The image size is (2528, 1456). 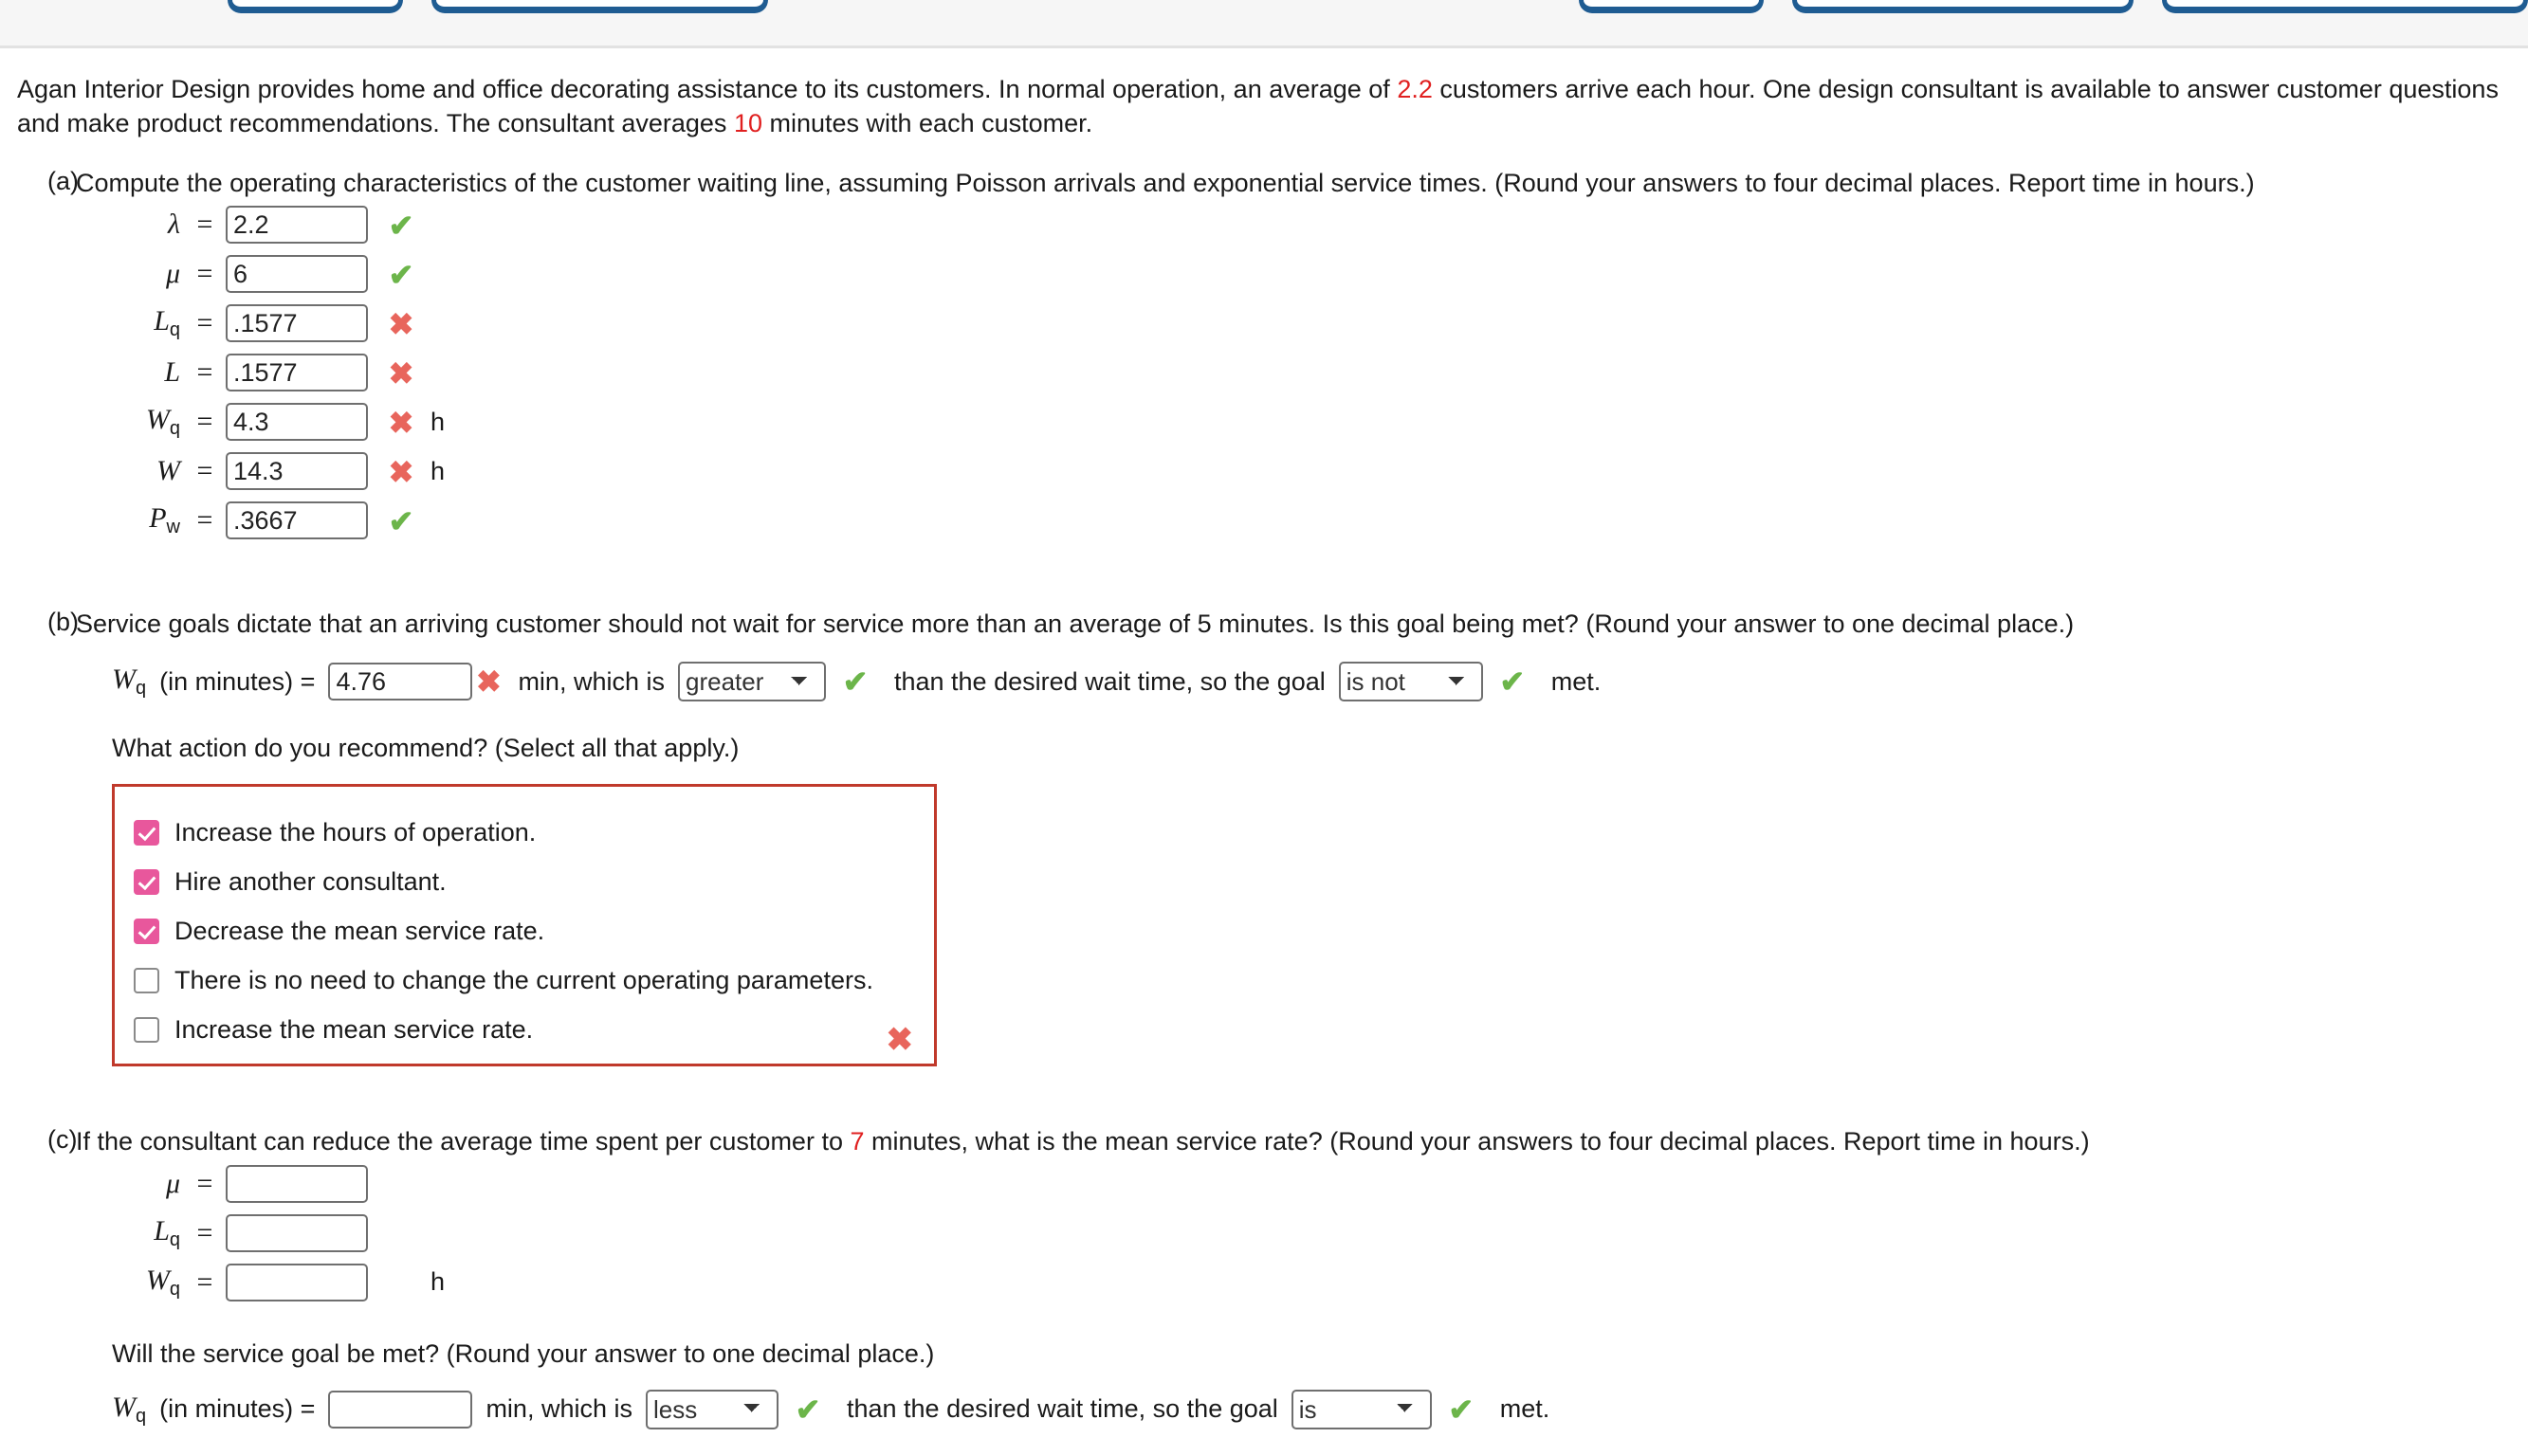 I want to click on part-c-variable-table: μ = Lq = Wq = h, so click(x=278, y=1233).